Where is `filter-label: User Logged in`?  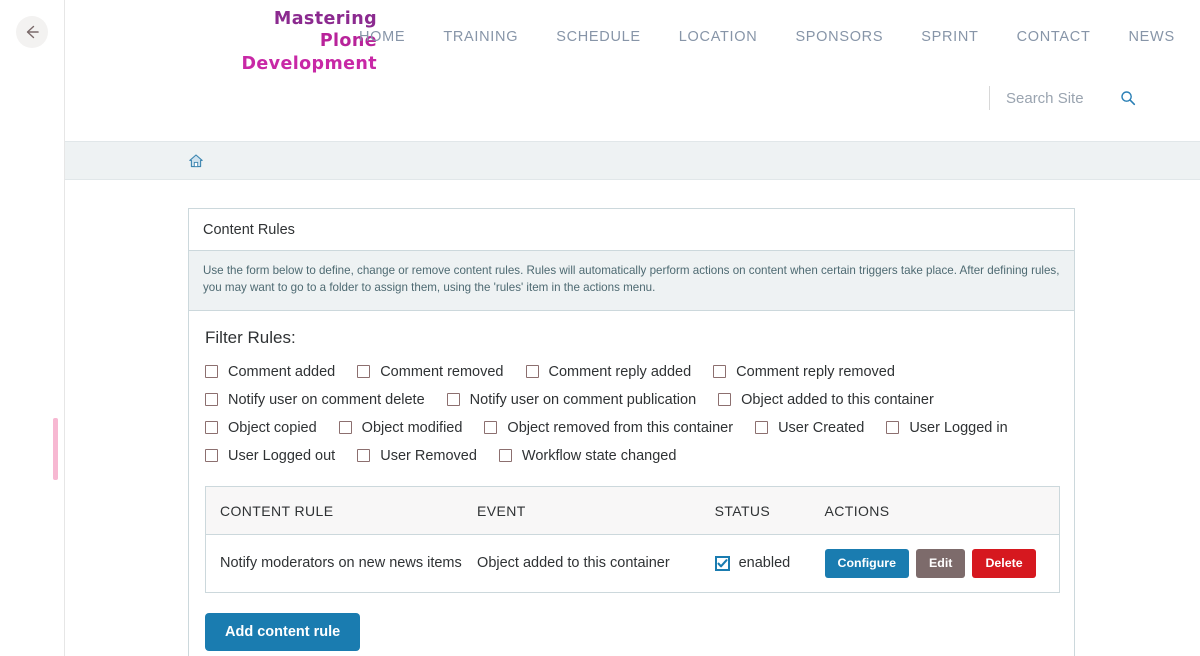
filter-label: User Logged in is located at coordinates (958, 427).